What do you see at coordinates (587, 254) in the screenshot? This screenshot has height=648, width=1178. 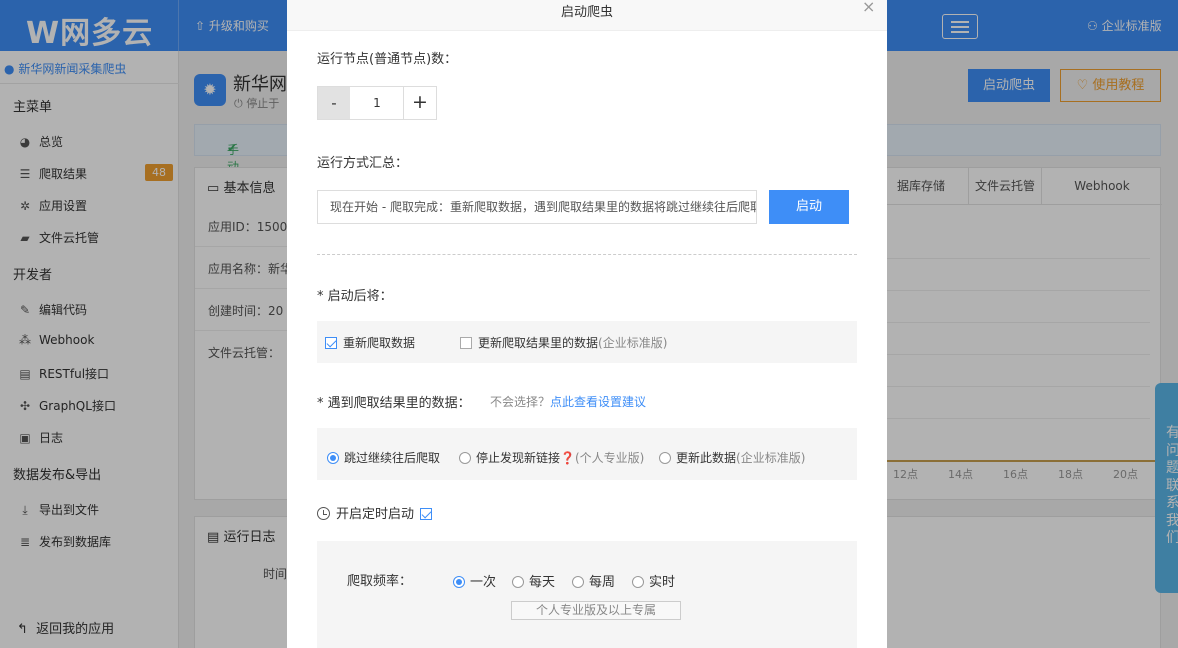 I see `divider` at bounding box center [587, 254].